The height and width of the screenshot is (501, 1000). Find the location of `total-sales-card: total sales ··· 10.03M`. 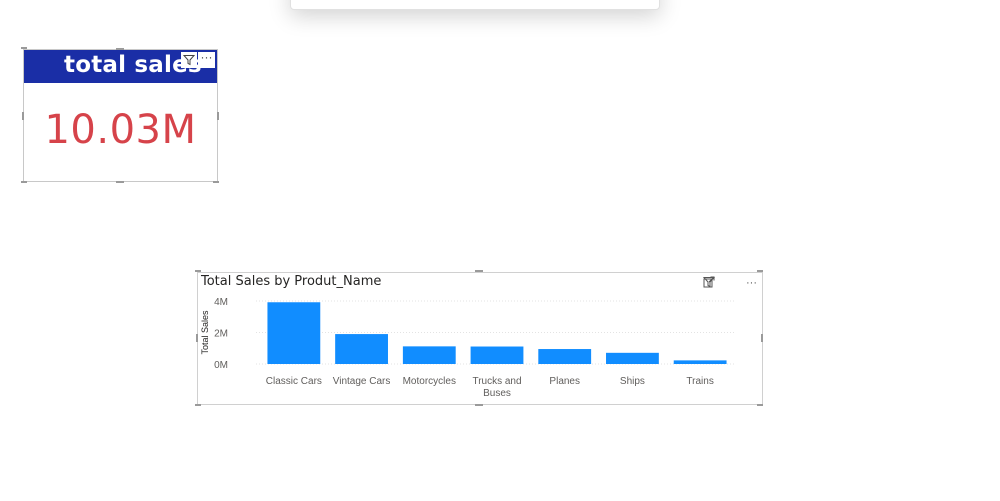

total-sales-card: total sales ··· 10.03M is located at coordinates (120, 115).